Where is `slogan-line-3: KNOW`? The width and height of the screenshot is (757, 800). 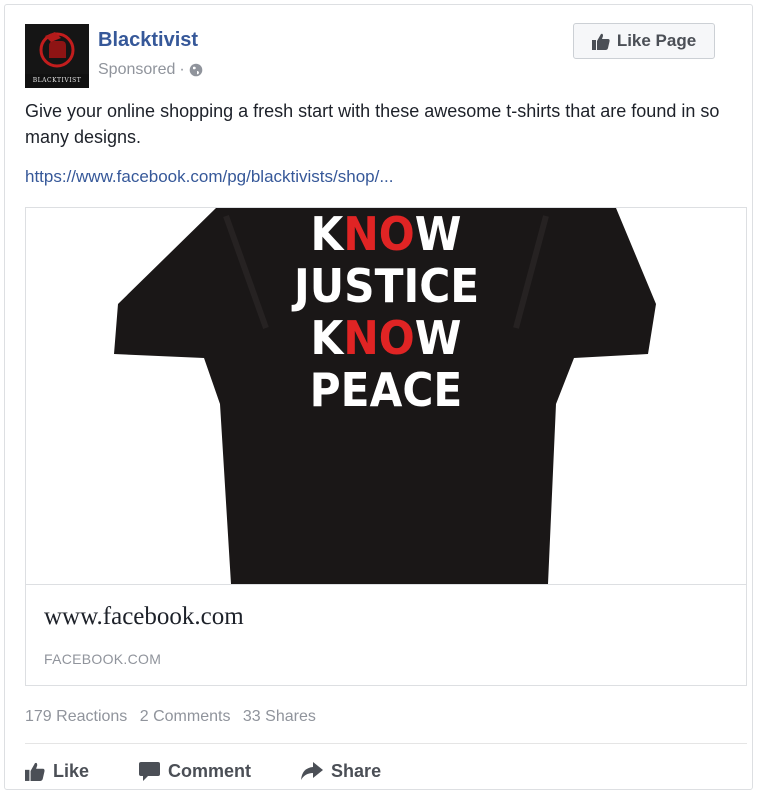 slogan-line-3: KNOW is located at coordinates (386, 338).